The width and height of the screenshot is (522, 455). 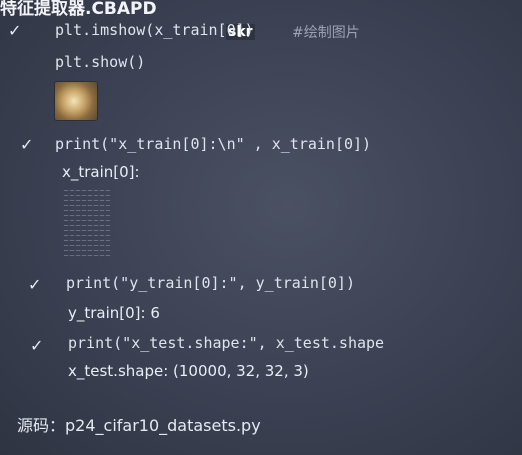 What do you see at coordinates (100, 62) in the screenshot?
I see `code-line: plt.show()` at bounding box center [100, 62].